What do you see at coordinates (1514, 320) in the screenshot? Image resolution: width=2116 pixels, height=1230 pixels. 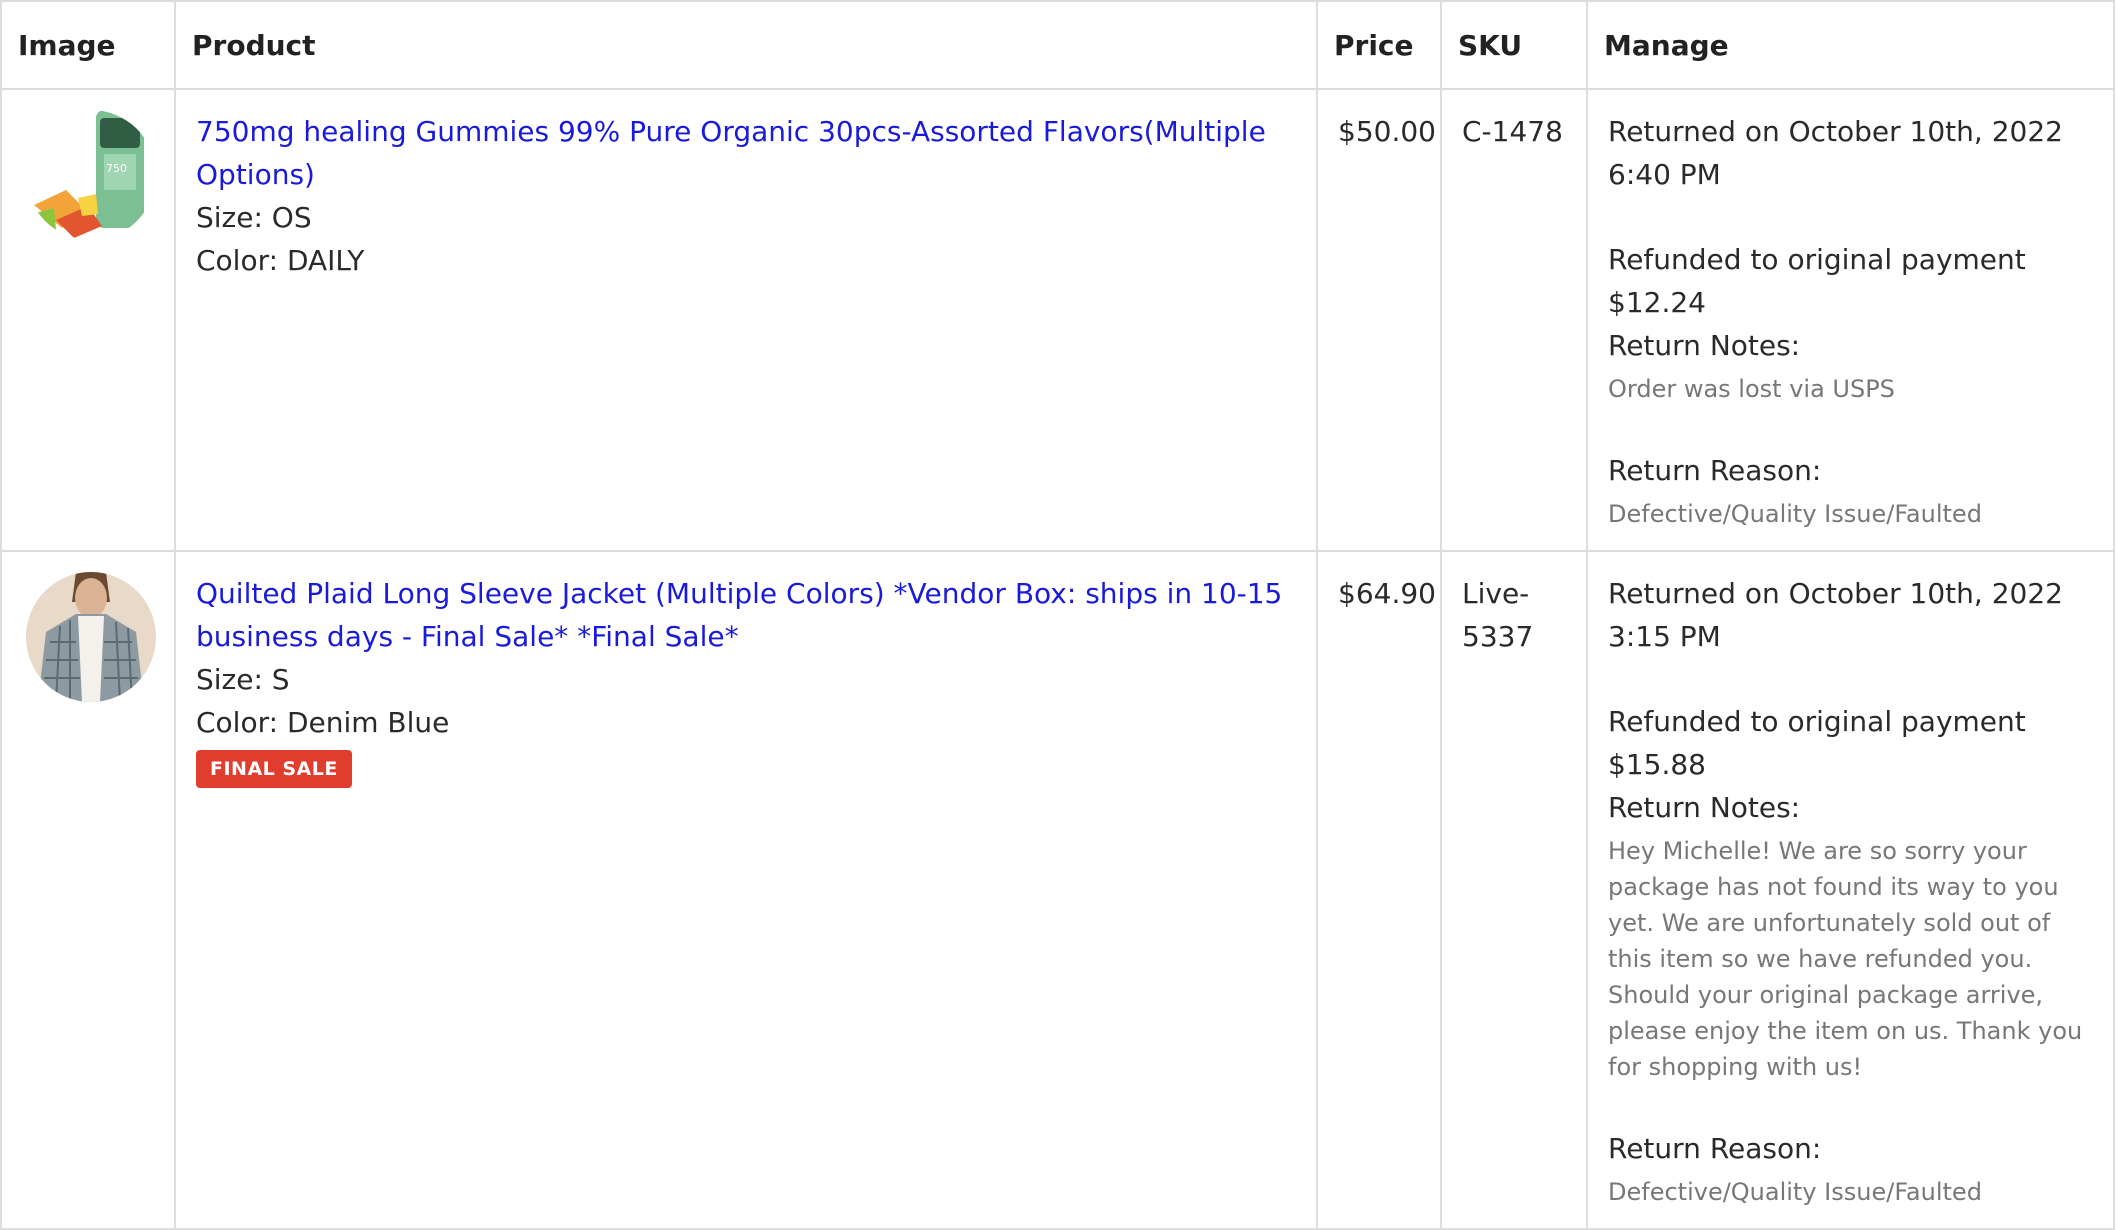 I see `sku-cell: C-1478` at bounding box center [1514, 320].